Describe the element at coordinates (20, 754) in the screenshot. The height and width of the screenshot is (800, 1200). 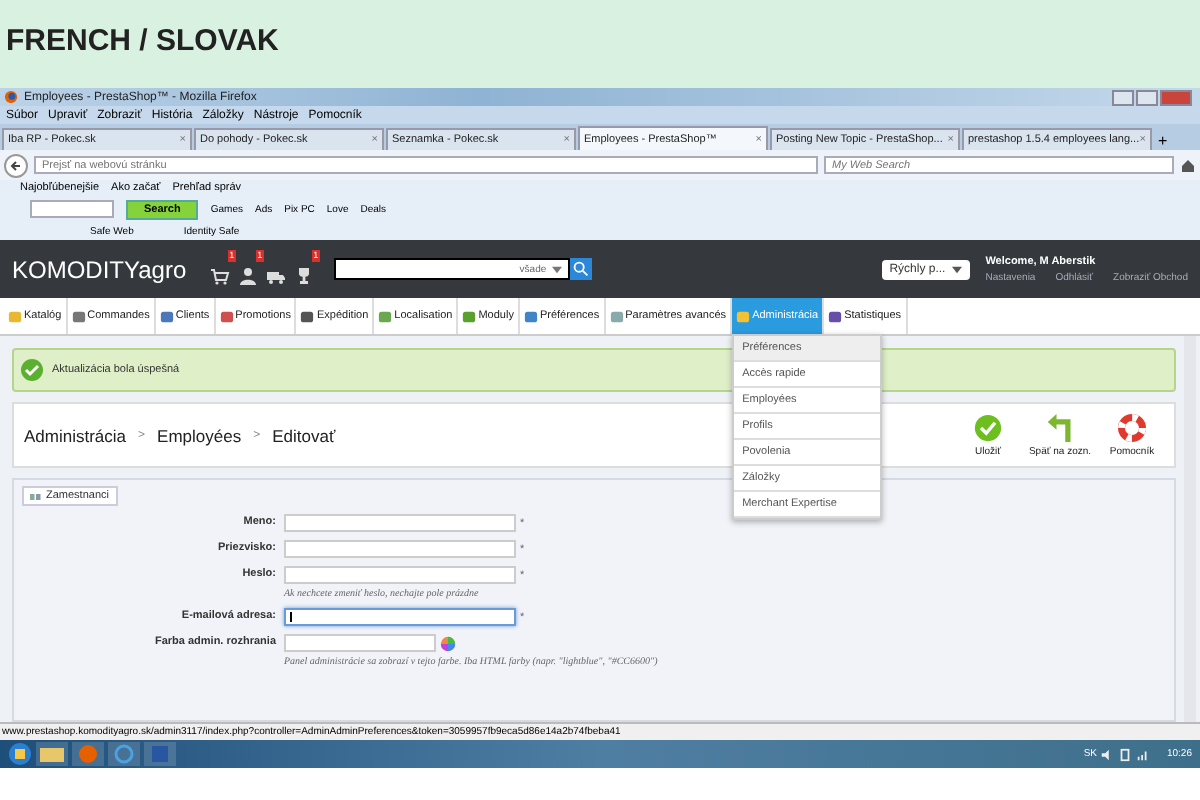
I see `start-button` at that location.